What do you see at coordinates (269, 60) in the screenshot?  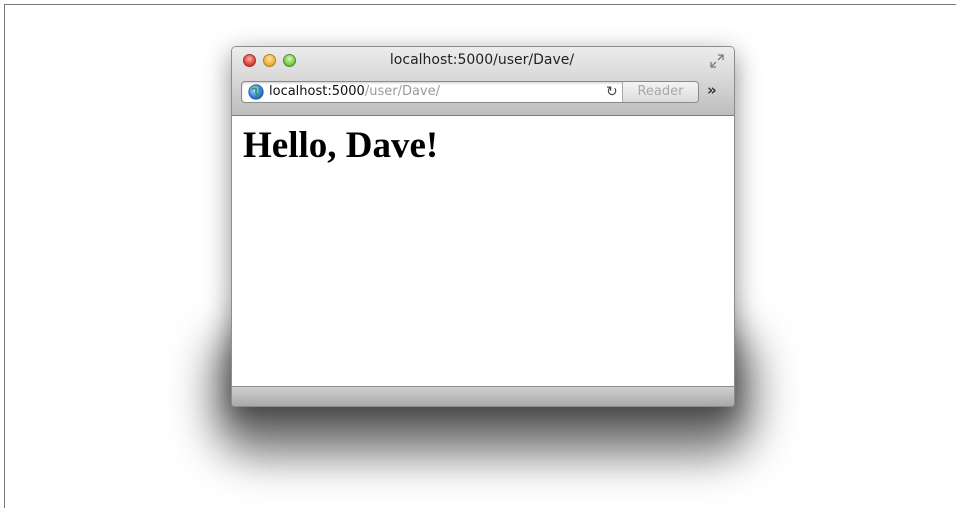 I see `minimize-button` at bounding box center [269, 60].